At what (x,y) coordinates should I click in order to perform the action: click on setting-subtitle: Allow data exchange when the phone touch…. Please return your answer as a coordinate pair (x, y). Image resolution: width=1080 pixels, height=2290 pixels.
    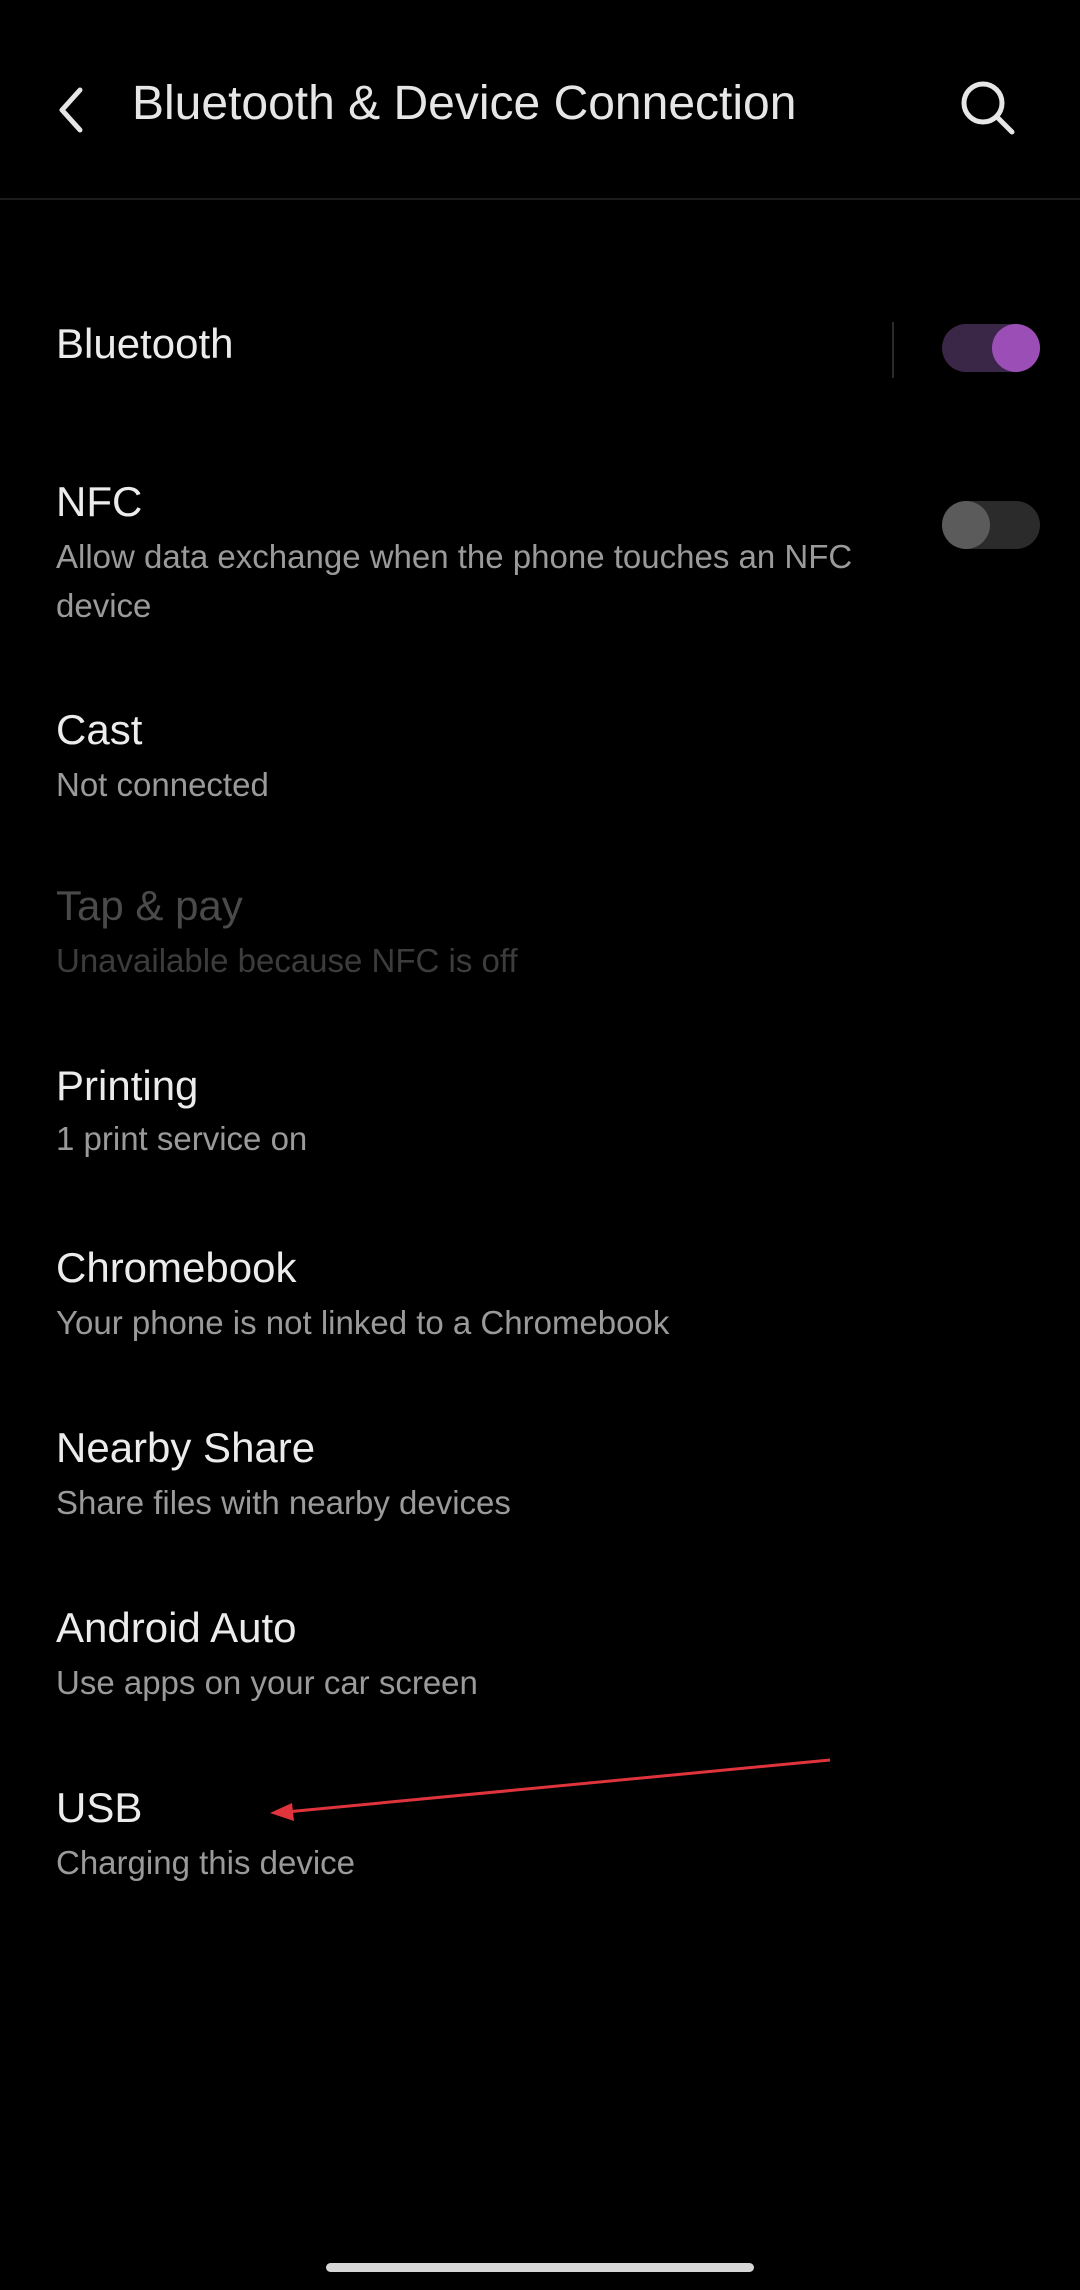
    Looking at the image, I should click on (454, 581).